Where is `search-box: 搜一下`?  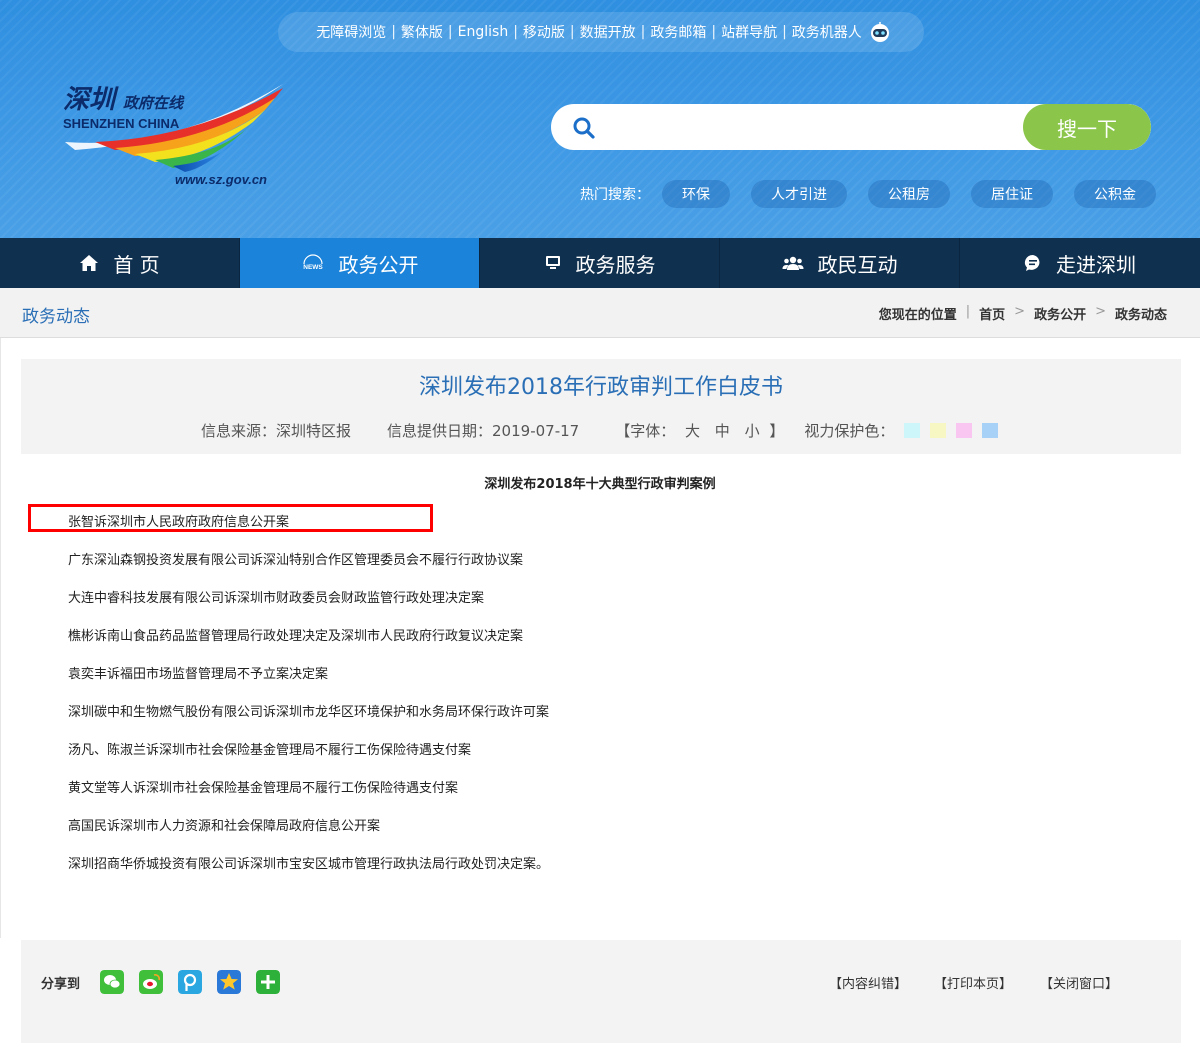 search-box: 搜一下 is located at coordinates (851, 127).